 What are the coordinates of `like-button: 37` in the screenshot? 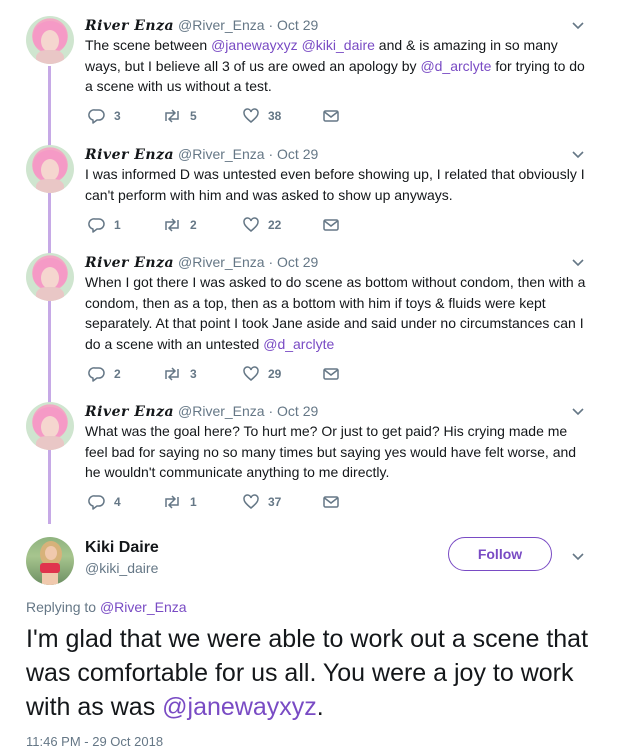 It's located at (282, 502).